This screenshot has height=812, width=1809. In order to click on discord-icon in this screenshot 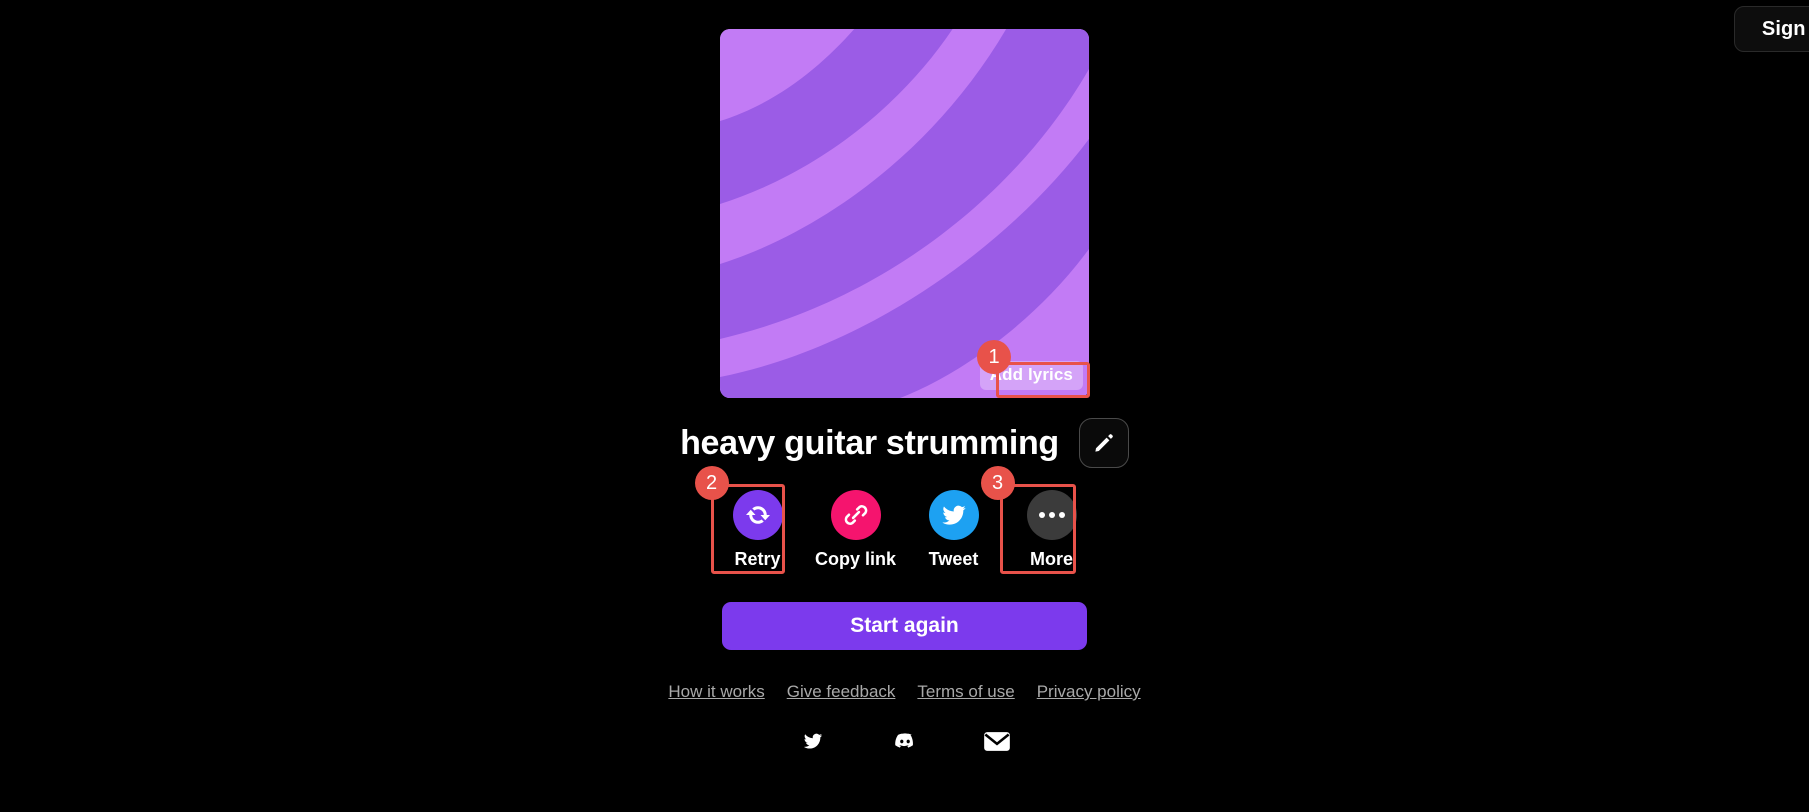, I will do `click(903, 740)`.